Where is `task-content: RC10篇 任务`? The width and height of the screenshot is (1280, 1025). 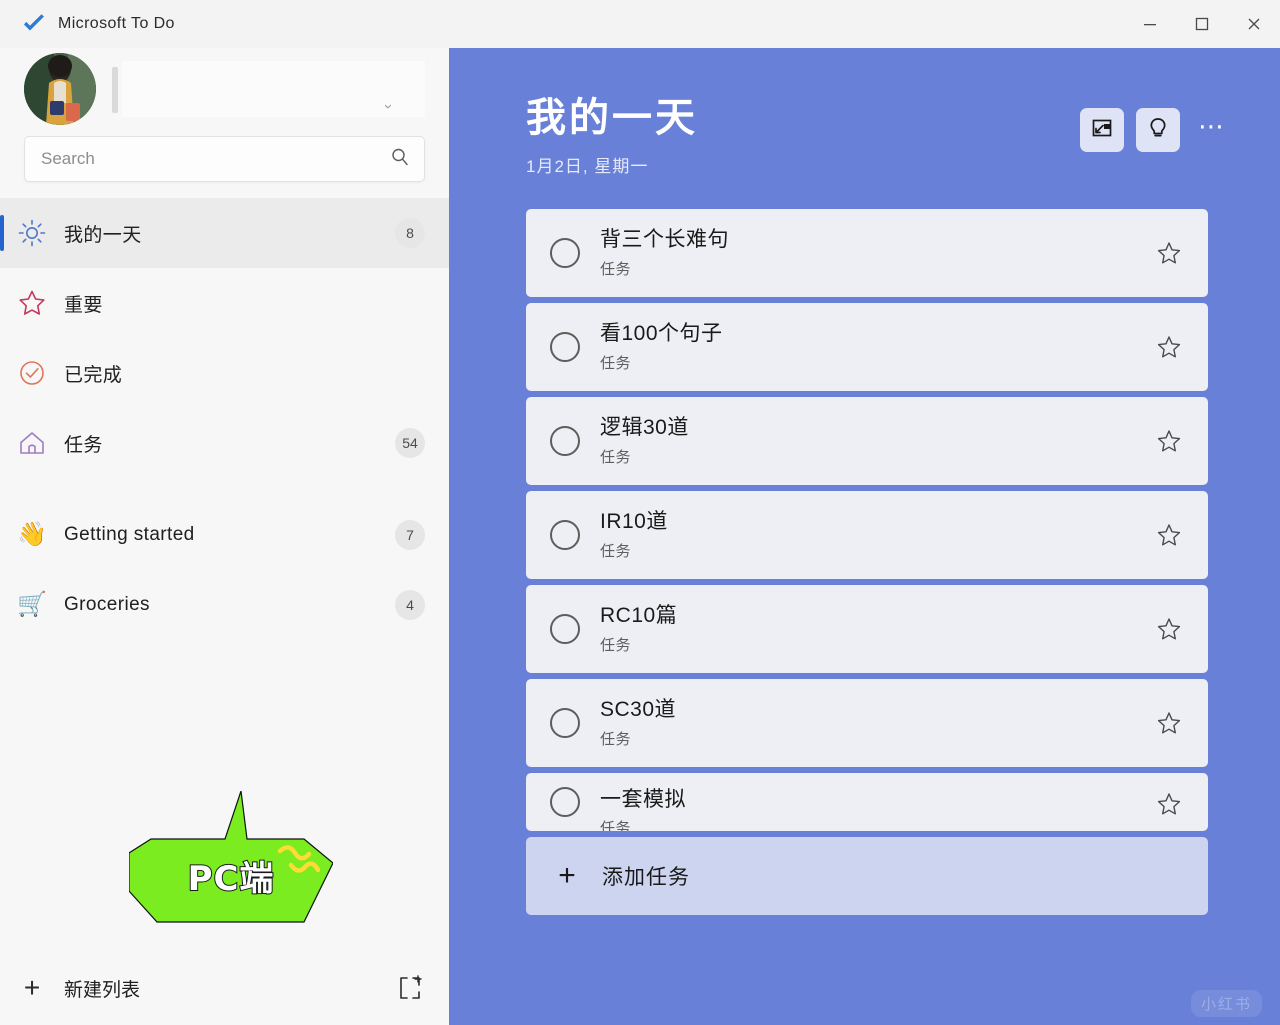
task-content: RC10篇 任务 is located at coordinates (876, 628).